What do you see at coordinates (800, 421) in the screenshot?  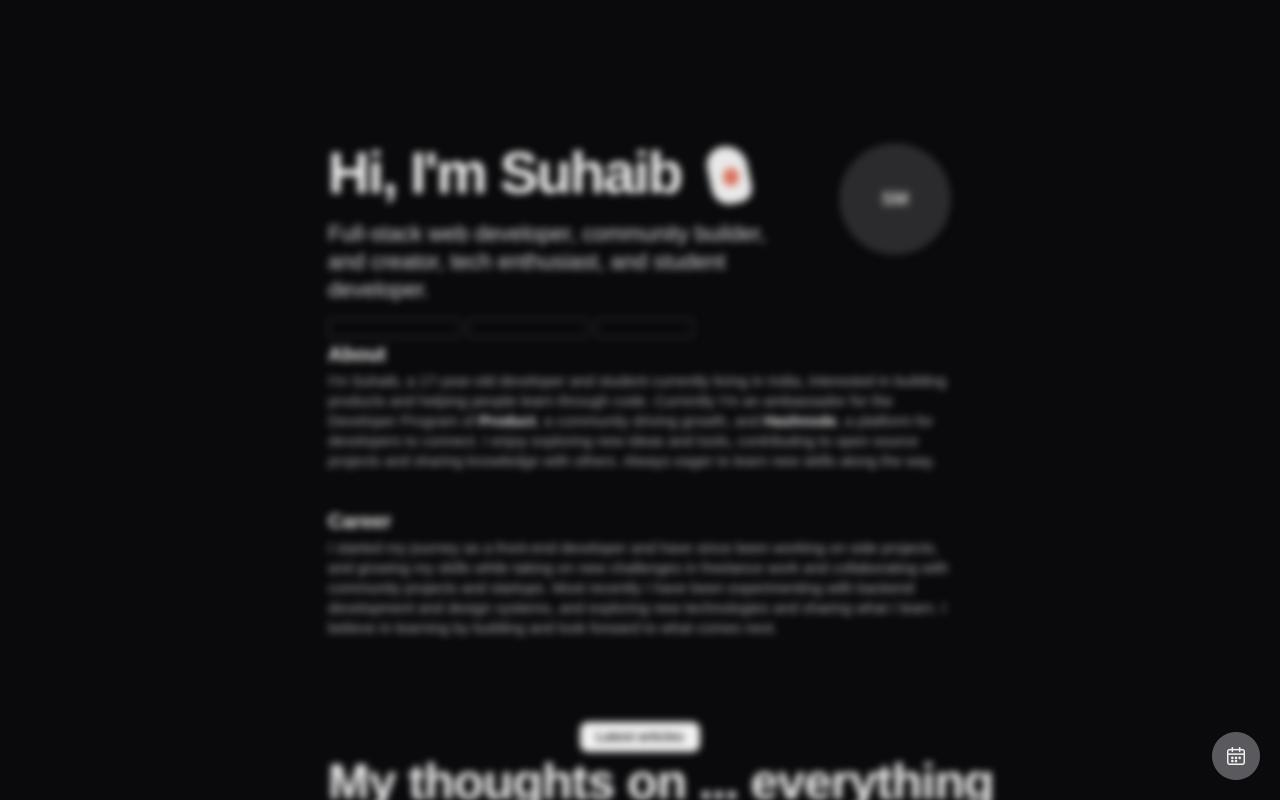 I see `about-link-hashnode: Hashnode` at bounding box center [800, 421].